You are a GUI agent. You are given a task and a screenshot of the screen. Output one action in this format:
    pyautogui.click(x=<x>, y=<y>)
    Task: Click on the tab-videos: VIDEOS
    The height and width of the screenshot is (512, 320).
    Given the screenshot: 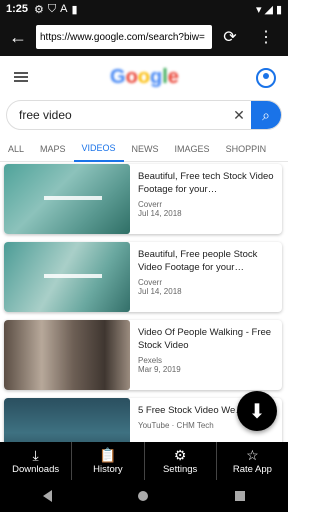 What is the action you would take?
    pyautogui.click(x=98, y=149)
    